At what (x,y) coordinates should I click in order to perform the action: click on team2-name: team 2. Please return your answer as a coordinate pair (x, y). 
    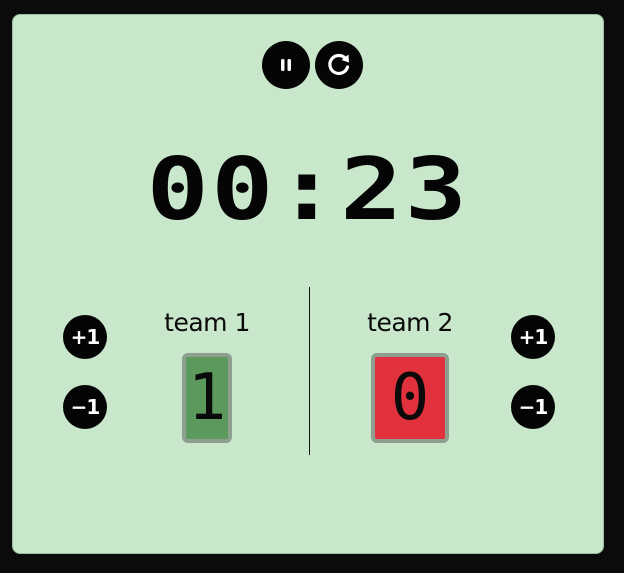
    Looking at the image, I should click on (410, 322).